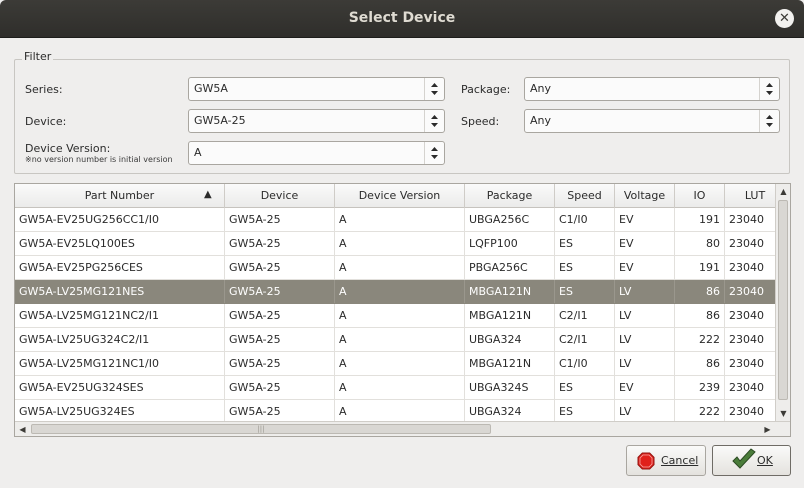  I want to click on horizontal-scrollbar: ◀ ||| ▶, so click(402, 428).